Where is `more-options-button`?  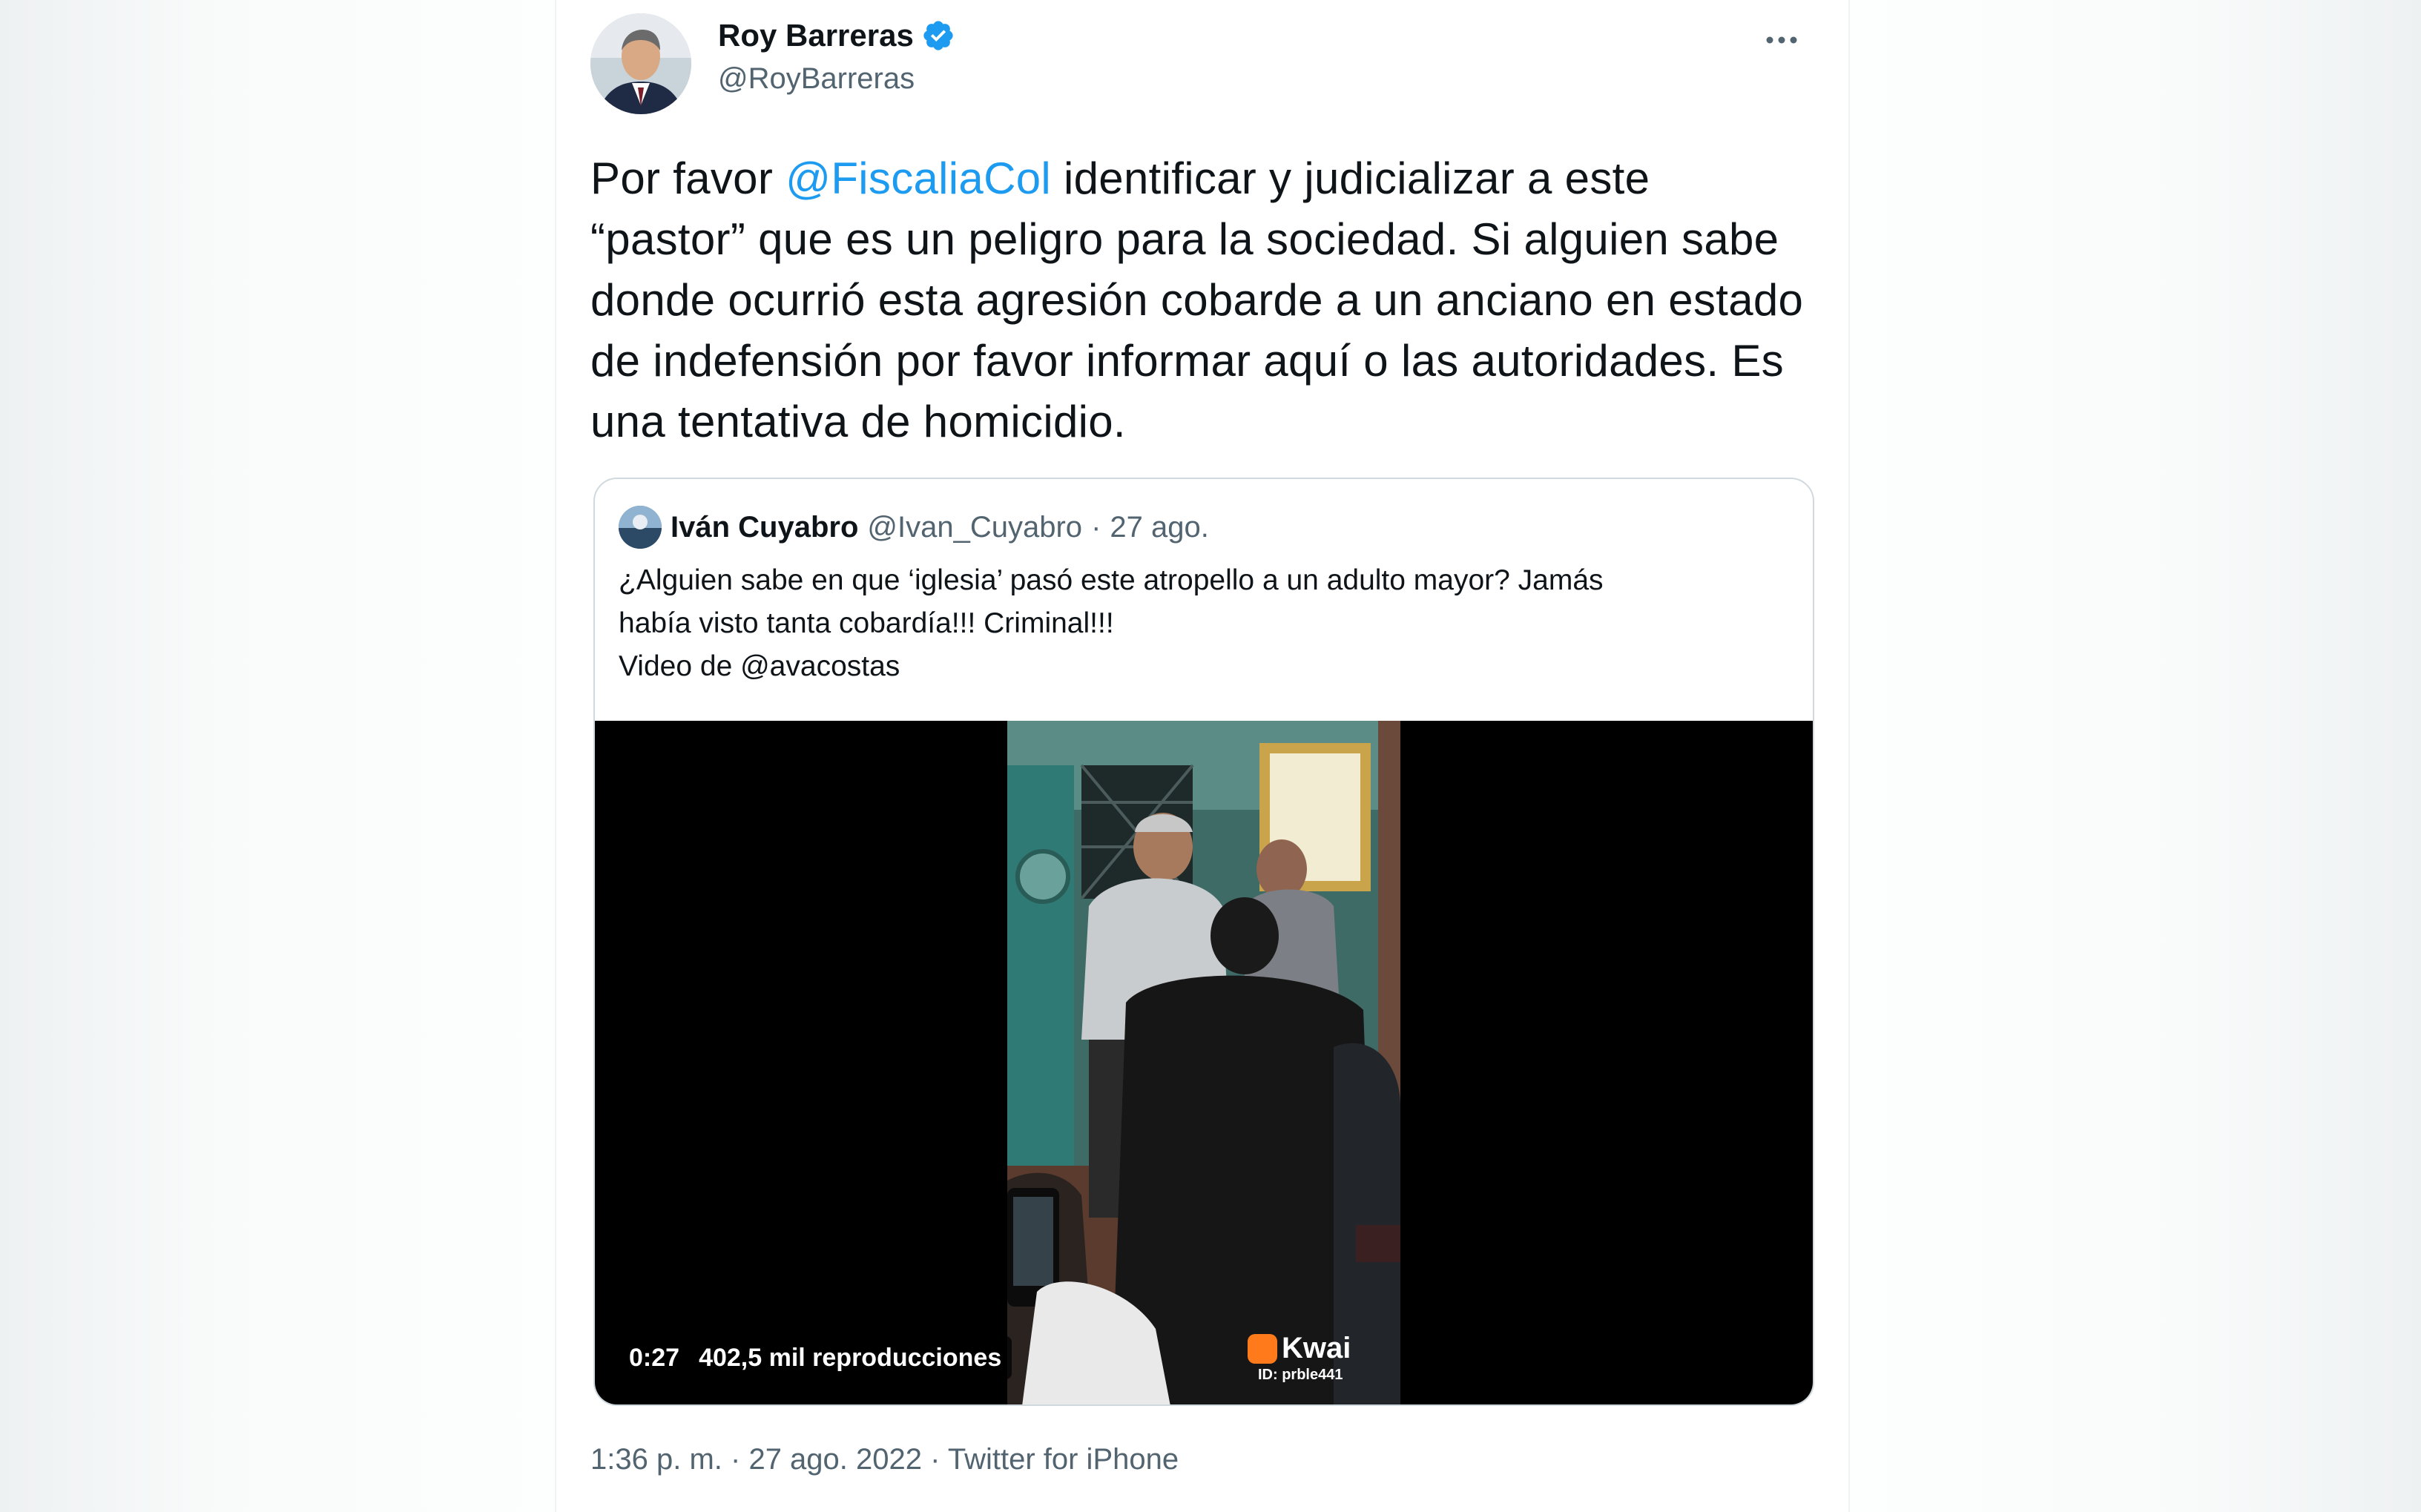 more-options-button is located at coordinates (1781, 40).